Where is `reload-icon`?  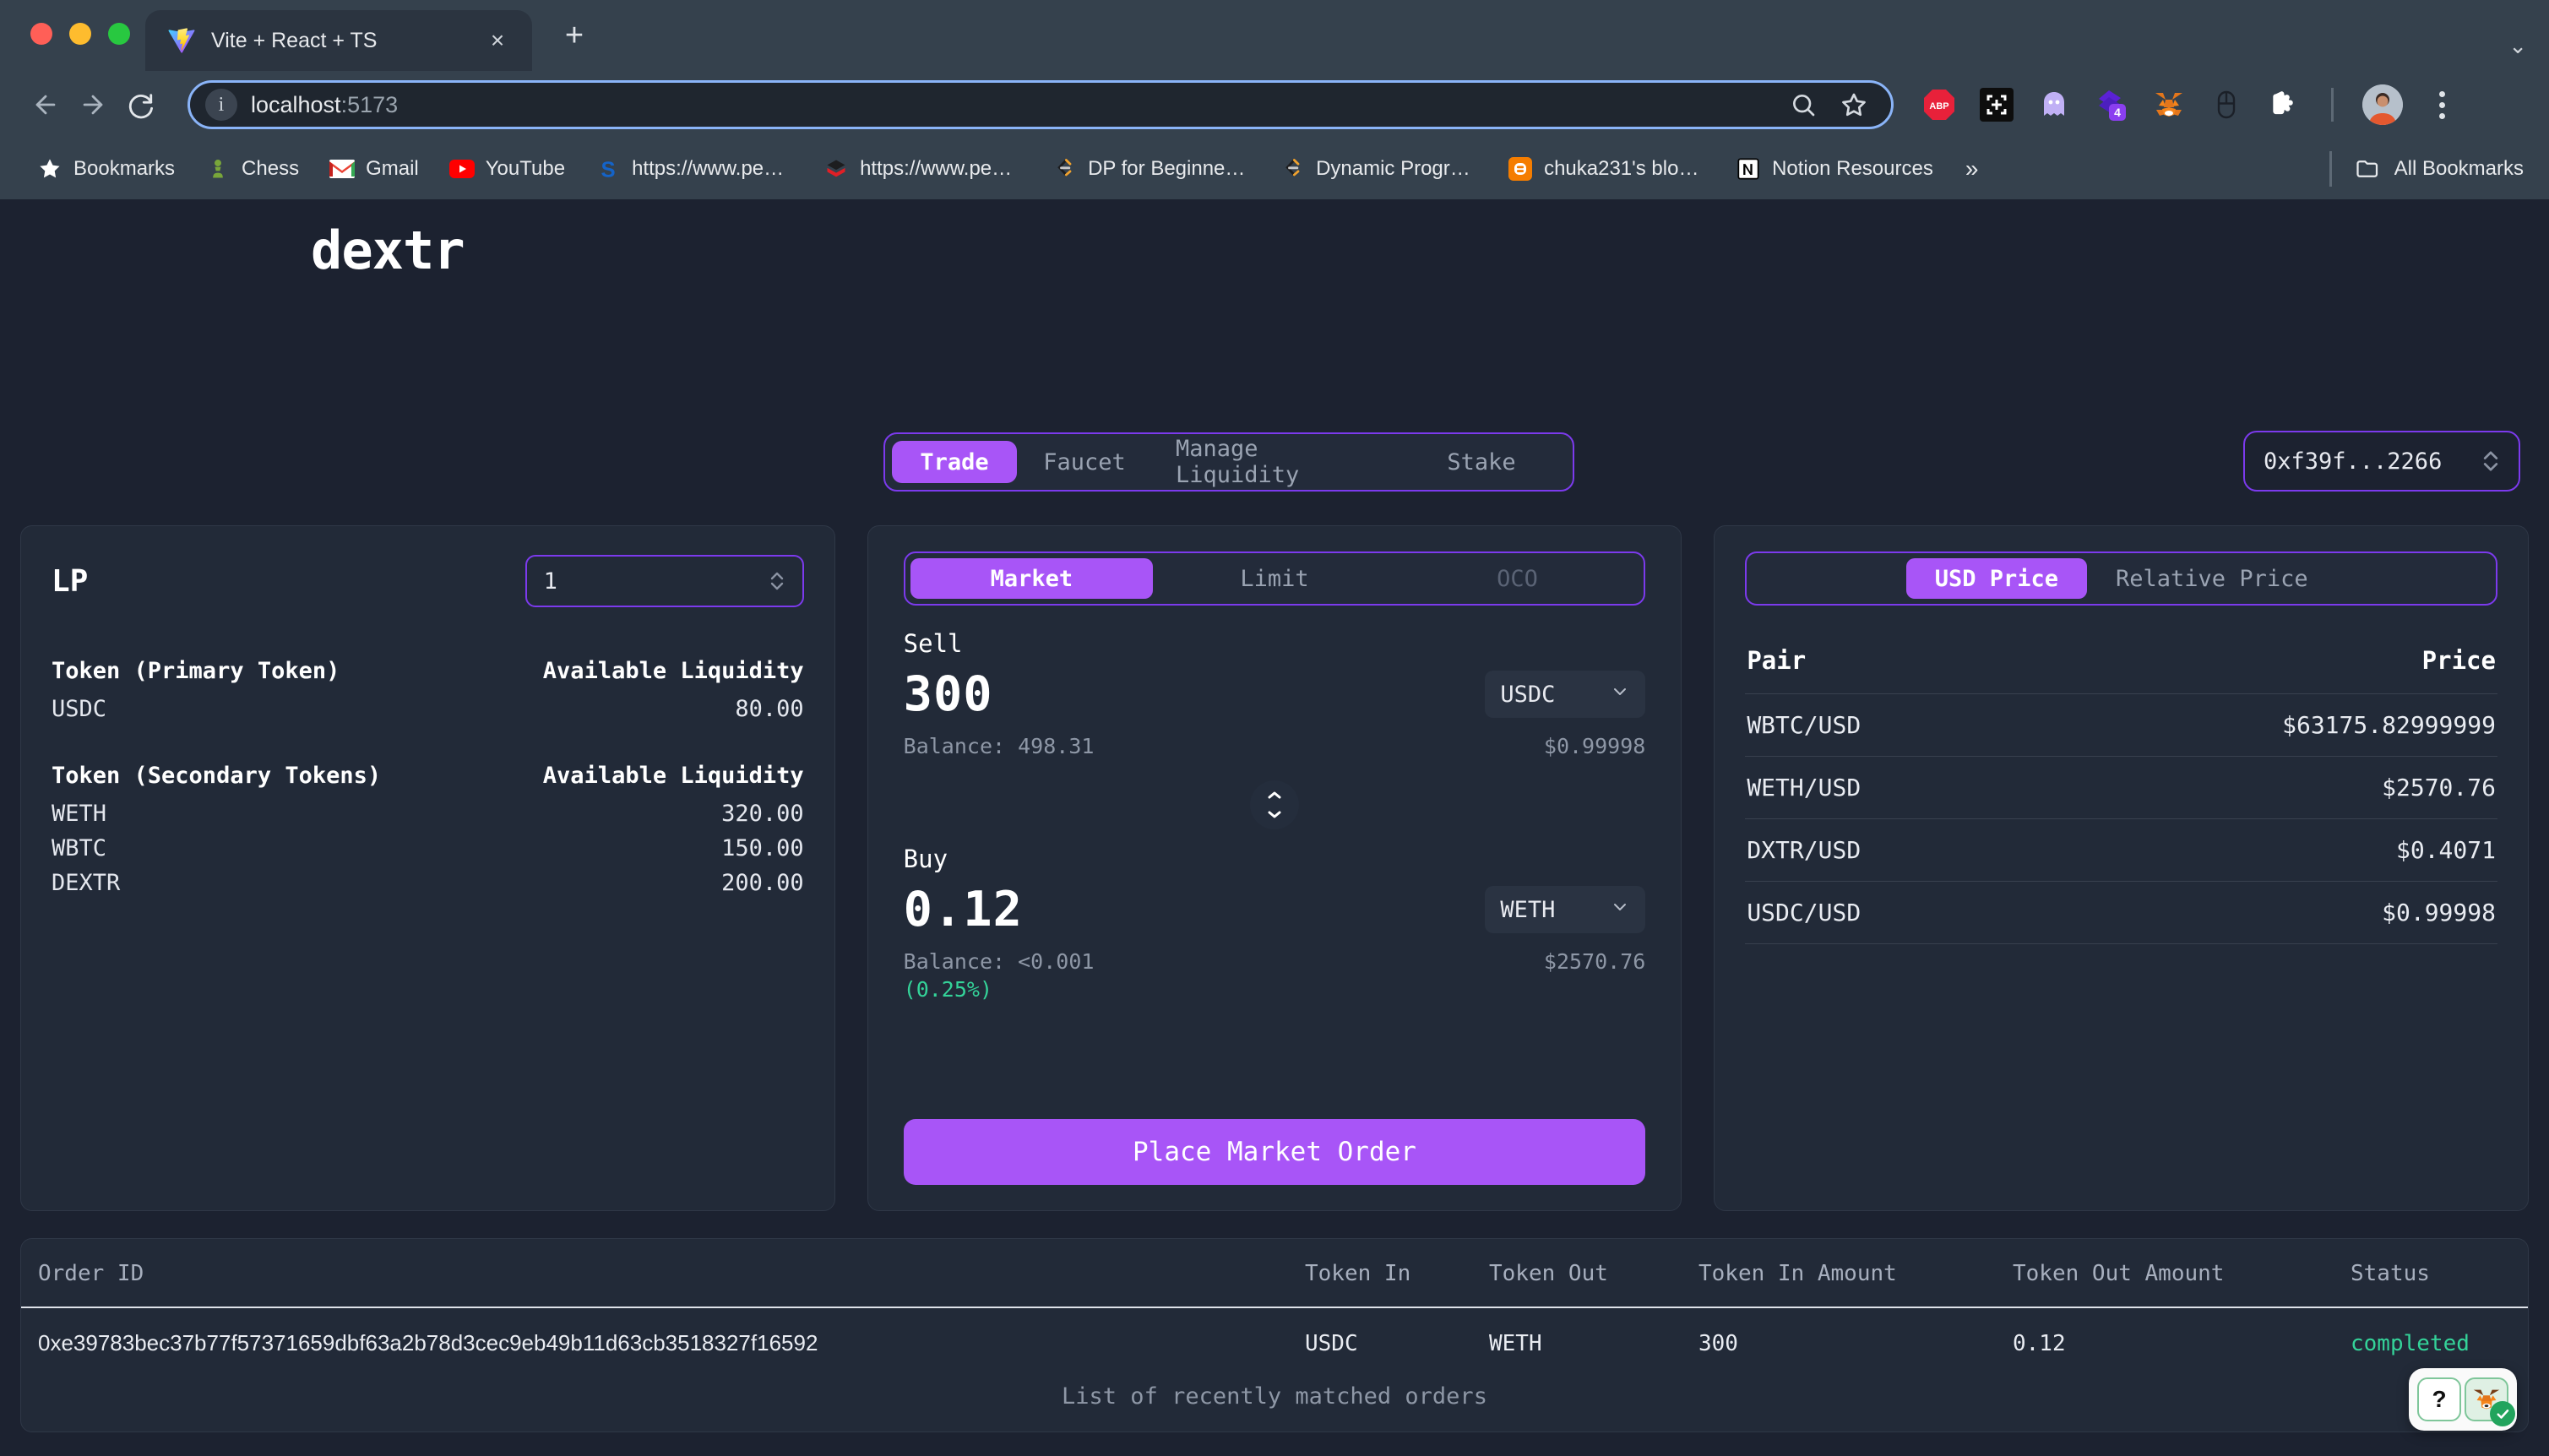
reload-icon is located at coordinates (140, 105).